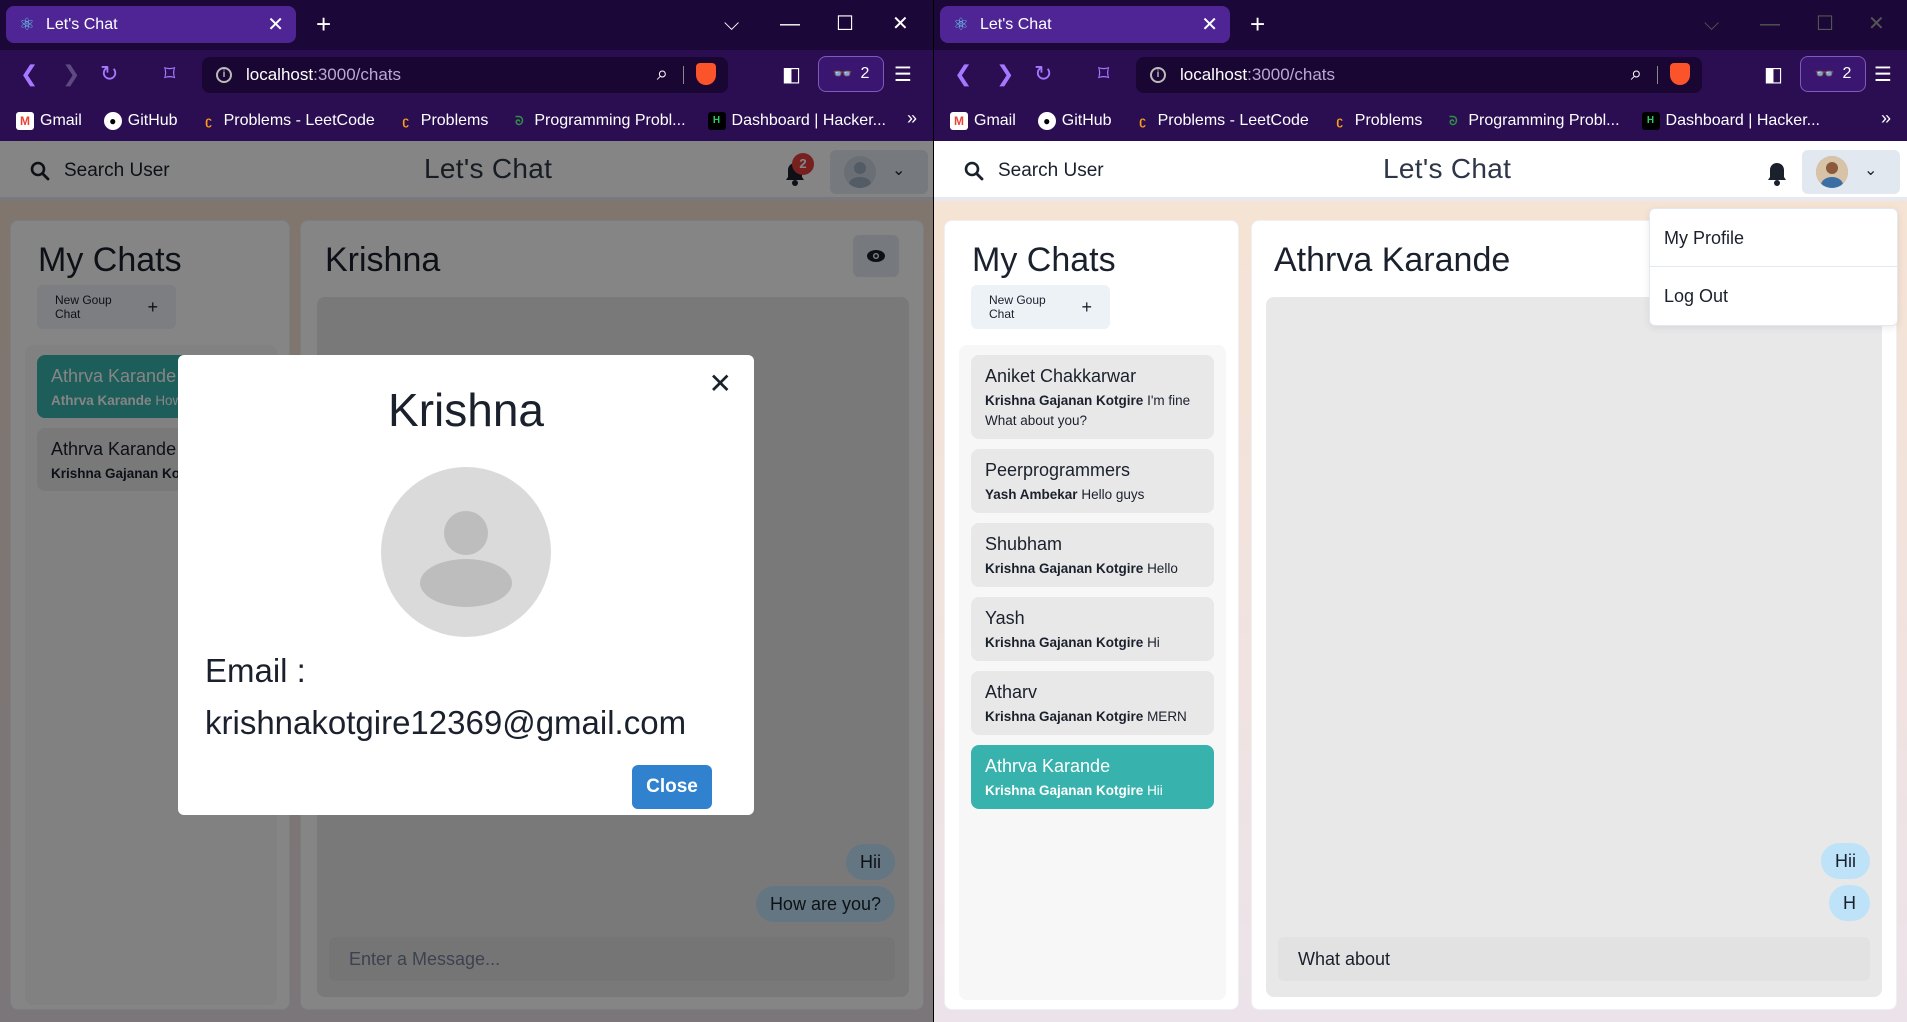 The height and width of the screenshot is (1022, 1907). I want to click on chat-item: Atharv Krishna Gajanan Kotgire MERN, so click(1092, 703).